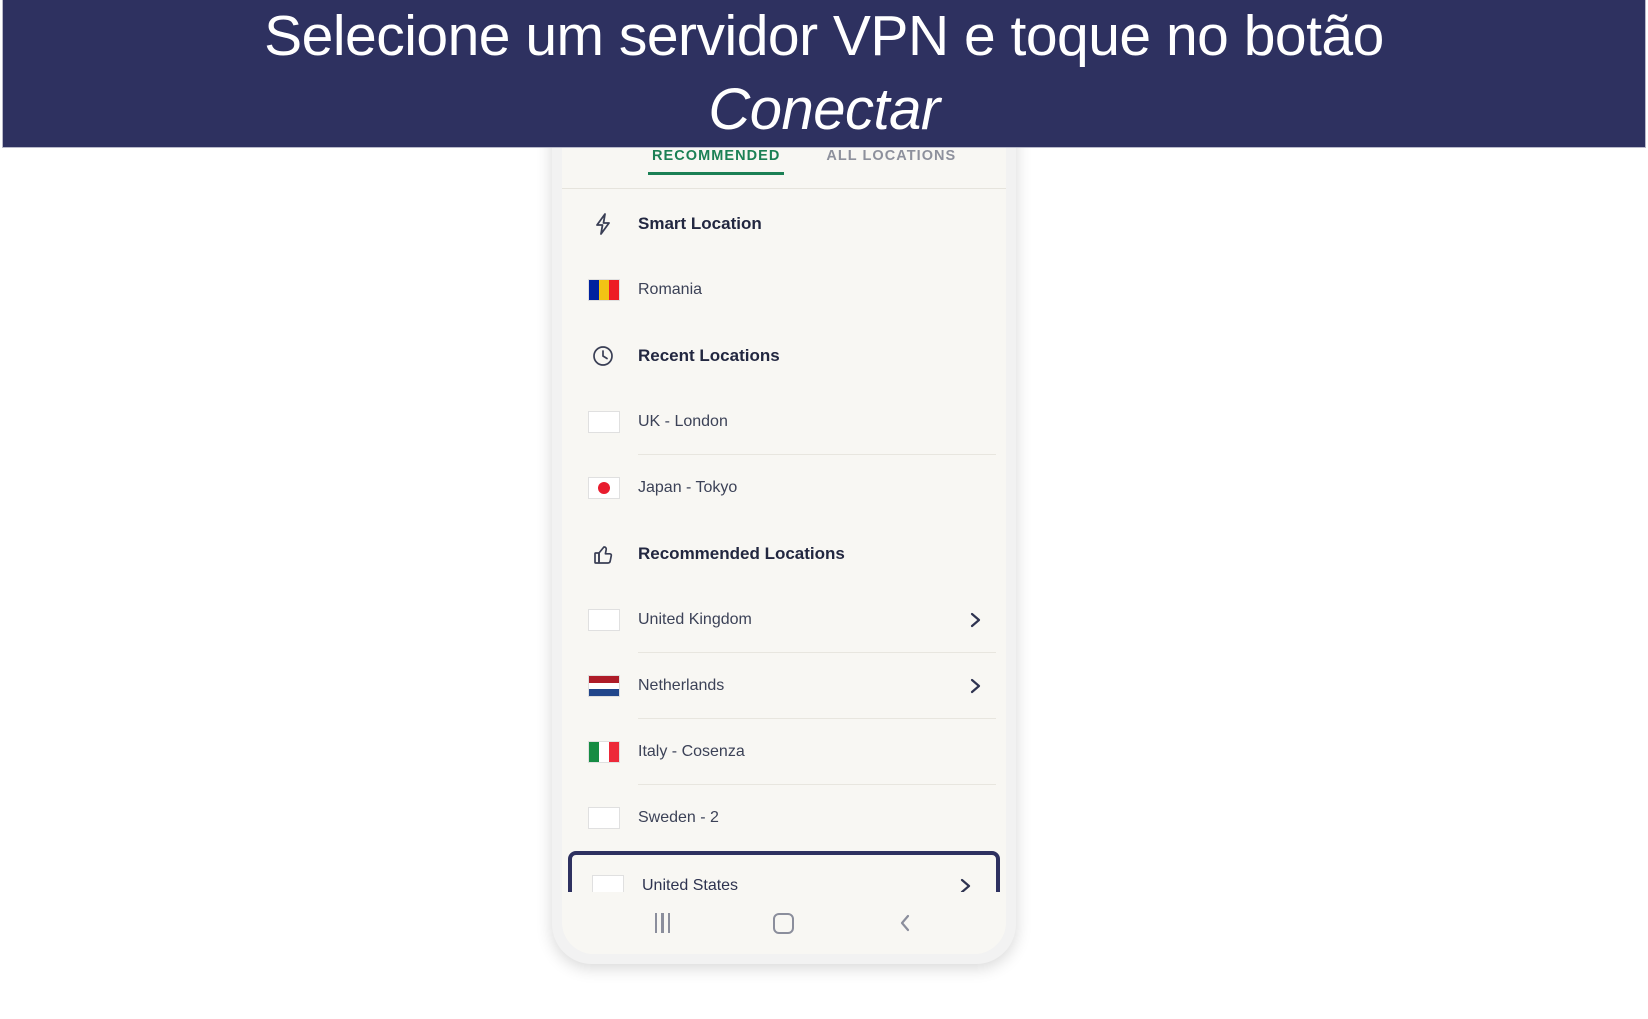 The width and height of the screenshot is (1648, 1019). Describe the element at coordinates (784, 752) in the screenshot. I see `list-item-italy-cosenza: Italy - Cosenza` at that location.